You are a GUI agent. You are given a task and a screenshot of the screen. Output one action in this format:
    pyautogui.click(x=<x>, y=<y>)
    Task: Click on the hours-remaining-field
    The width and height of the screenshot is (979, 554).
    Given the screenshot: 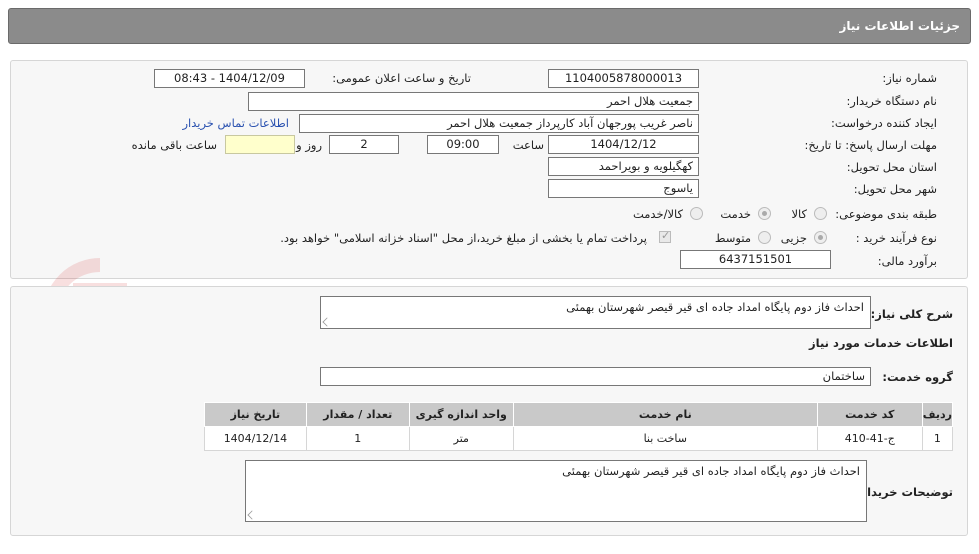 What is the action you would take?
    pyautogui.click(x=260, y=144)
    